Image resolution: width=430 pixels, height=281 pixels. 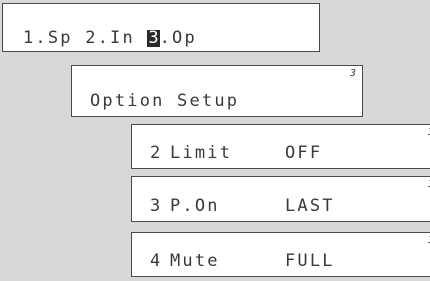 I want to click on option-row-text: 3 P.On LAST, so click(x=242, y=206).